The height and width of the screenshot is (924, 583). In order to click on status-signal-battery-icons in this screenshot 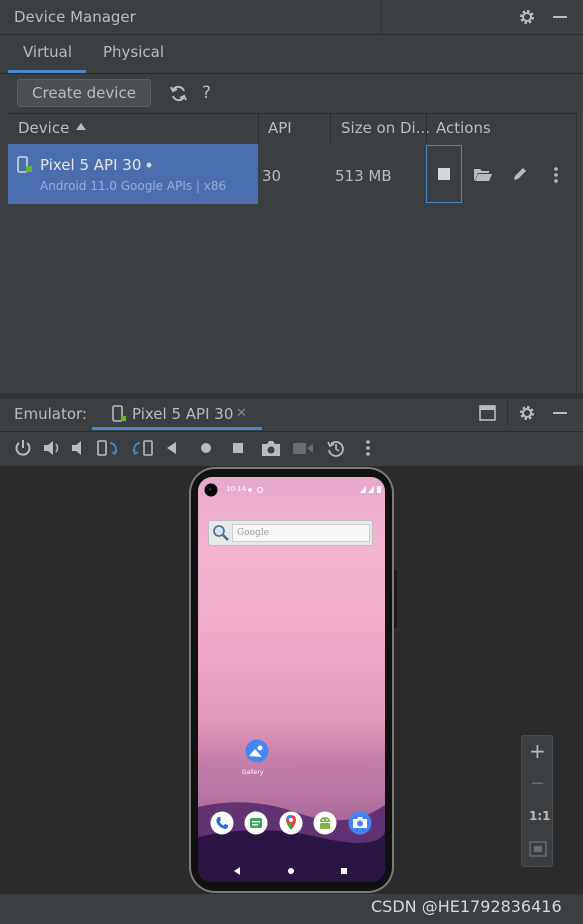, I will do `click(370, 489)`.